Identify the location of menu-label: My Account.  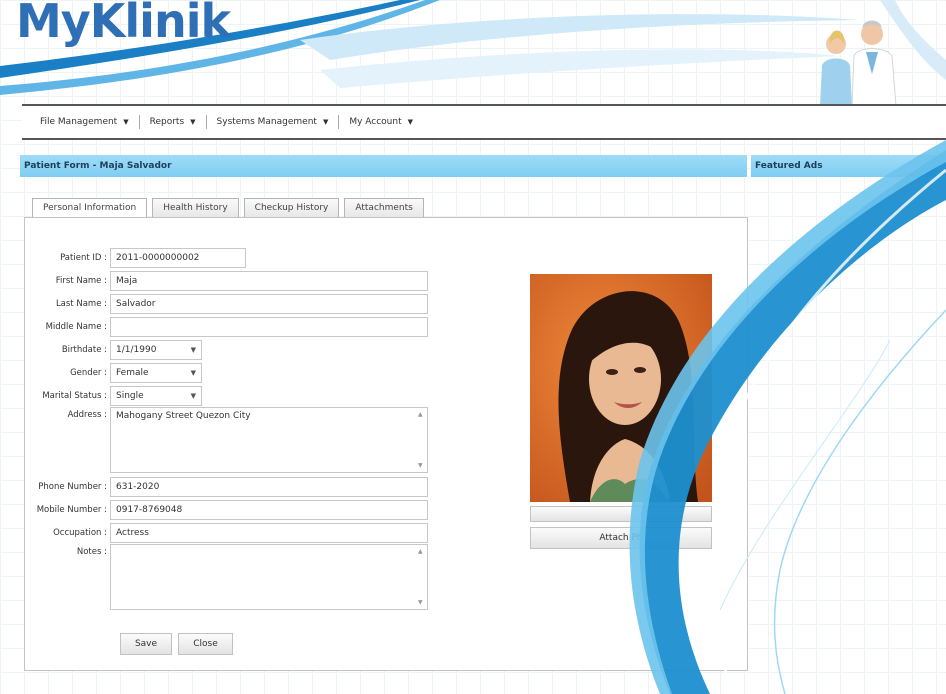
(375, 122).